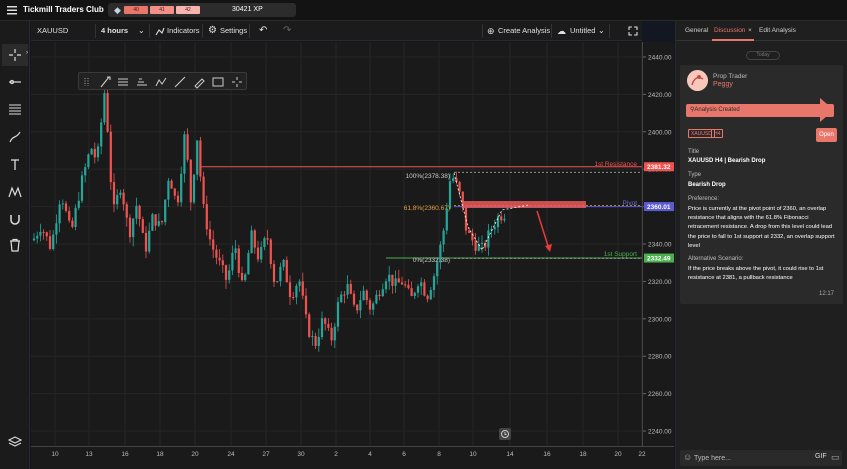  I want to click on gif-button: GIF, so click(821, 456).